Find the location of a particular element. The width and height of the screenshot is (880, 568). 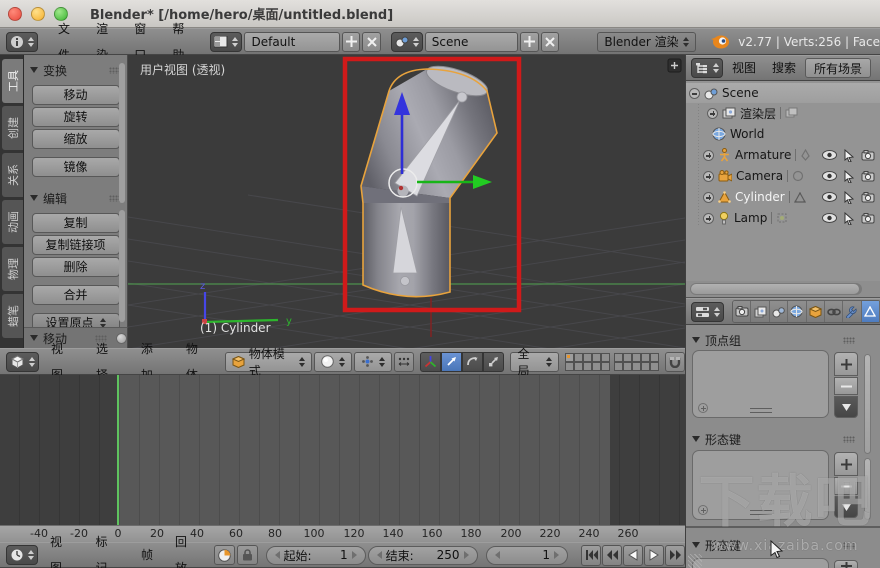

region-corner-grip is located at coordinates (695, 561).